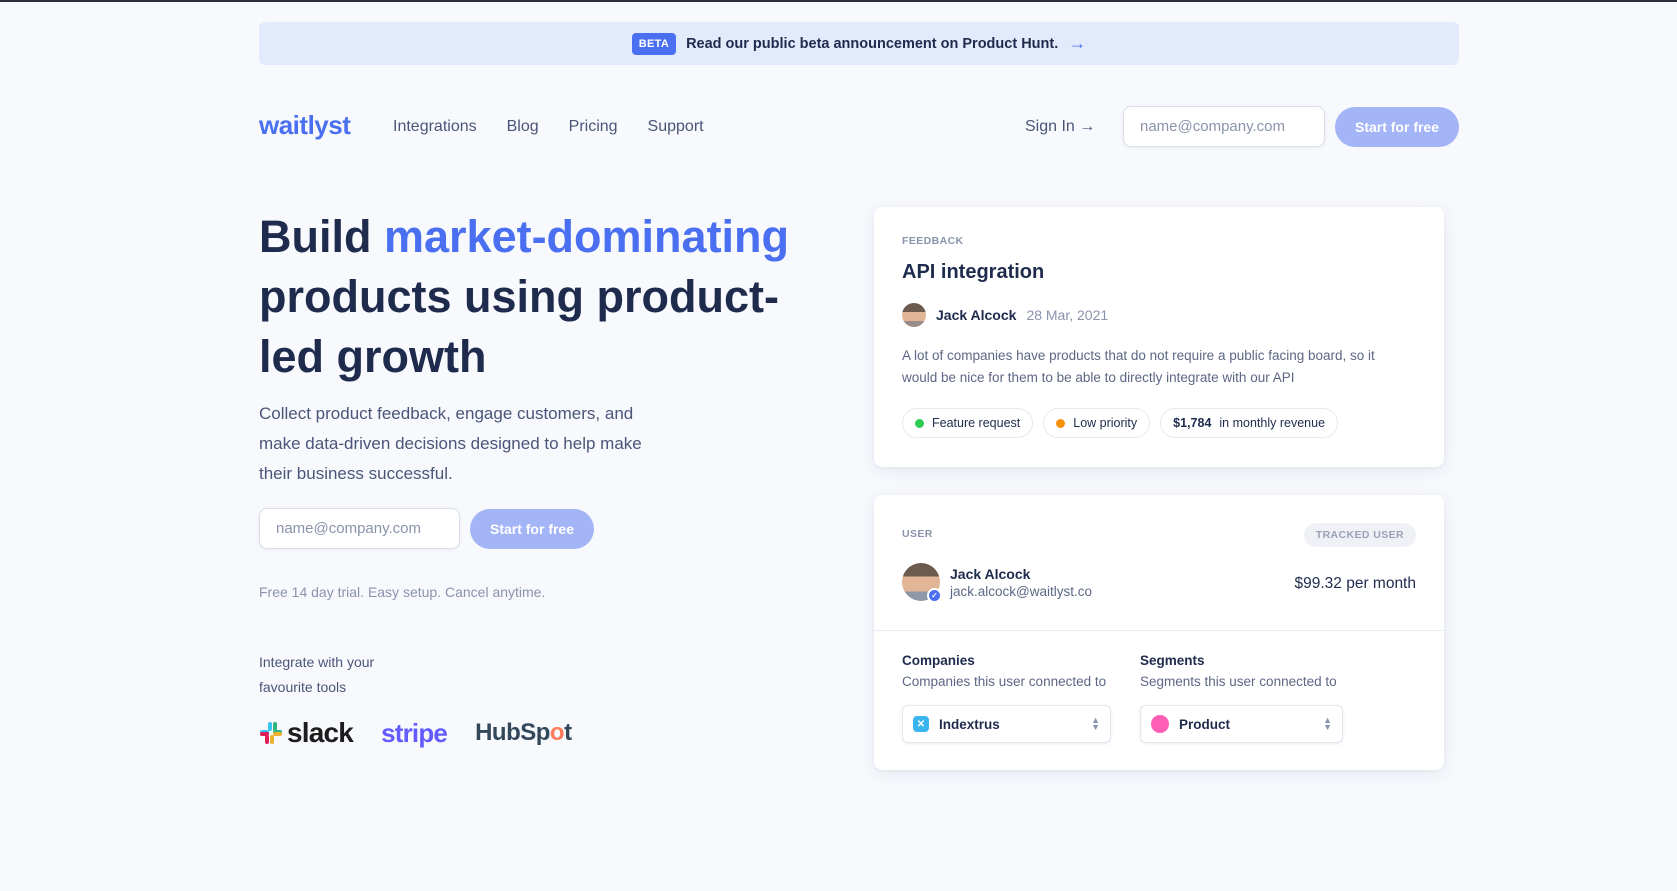 The height and width of the screenshot is (891, 1677). I want to click on hubspot-sprocket: o, so click(557, 732).